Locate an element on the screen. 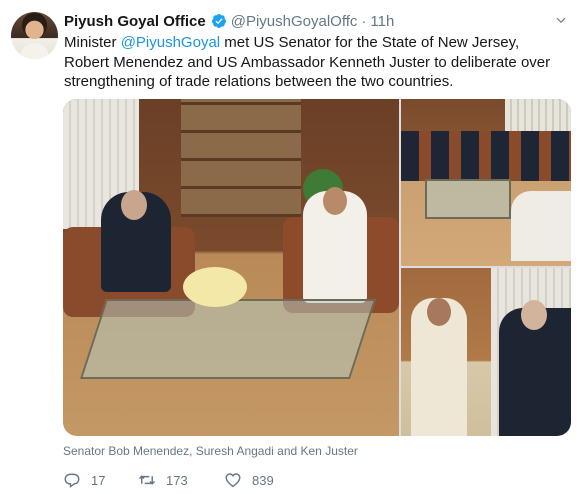  photo-person-white is located at coordinates (541, 226).